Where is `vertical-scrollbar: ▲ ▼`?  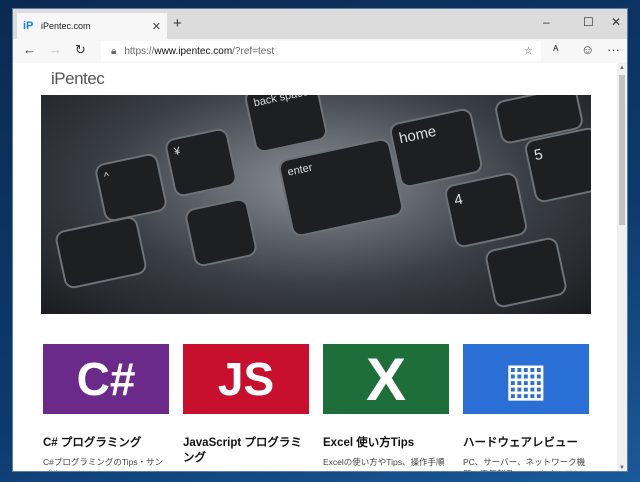 vertical-scrollbar: ▲ ▼ is located at coordinates (622, 267).